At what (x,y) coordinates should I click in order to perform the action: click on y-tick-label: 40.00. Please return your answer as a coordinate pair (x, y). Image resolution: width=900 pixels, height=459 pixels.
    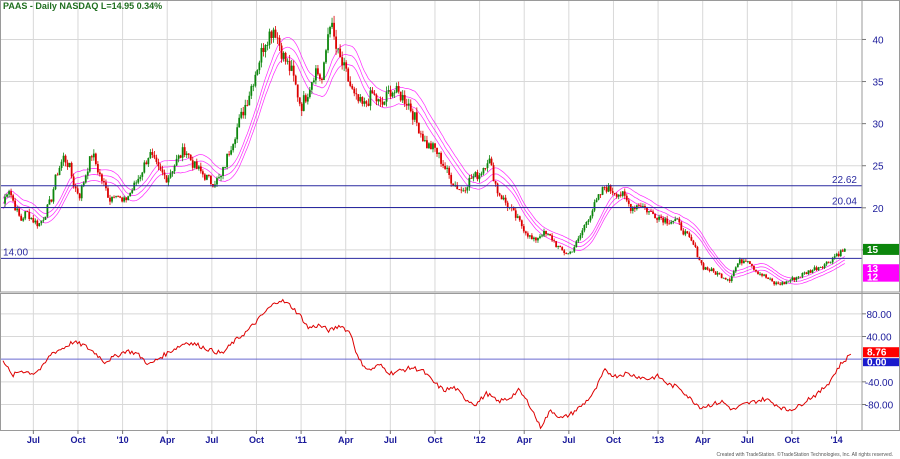
    Looking at the image, I should click on (878, 338).